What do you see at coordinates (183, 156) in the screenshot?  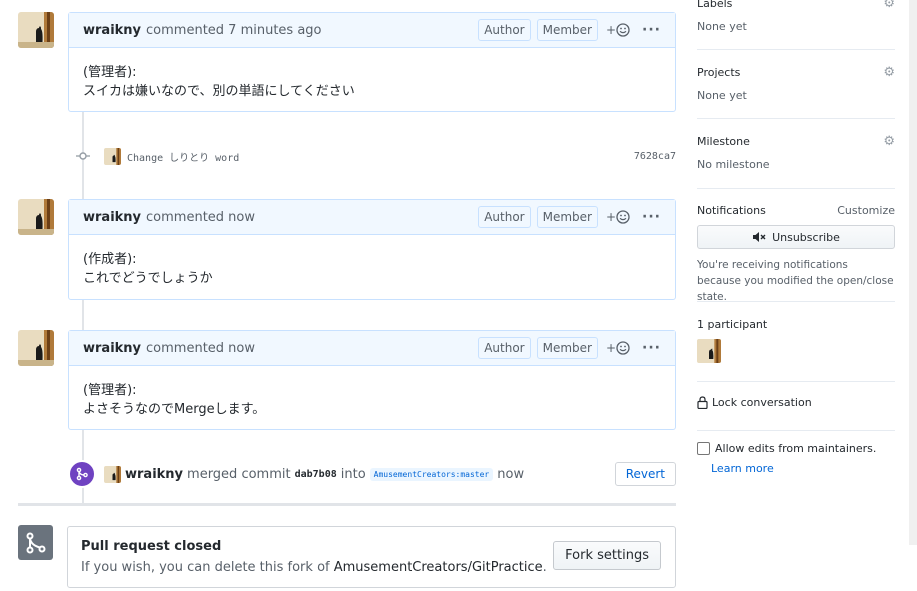 I see `commit-message-link: Change しりとり word` at bounding box center [183, 156].